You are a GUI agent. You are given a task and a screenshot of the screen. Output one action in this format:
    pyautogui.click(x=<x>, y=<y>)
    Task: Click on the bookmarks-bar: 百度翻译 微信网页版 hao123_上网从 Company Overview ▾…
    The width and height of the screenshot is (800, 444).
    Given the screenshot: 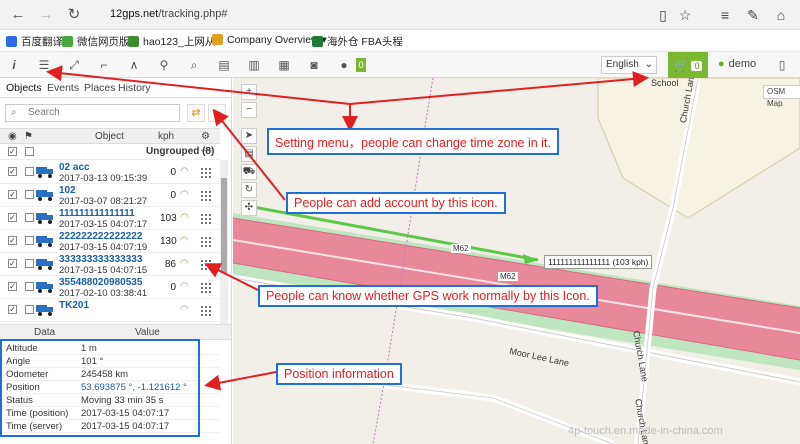 What is the action you would take?
    pyautogui.click(x=400, y=41)
    